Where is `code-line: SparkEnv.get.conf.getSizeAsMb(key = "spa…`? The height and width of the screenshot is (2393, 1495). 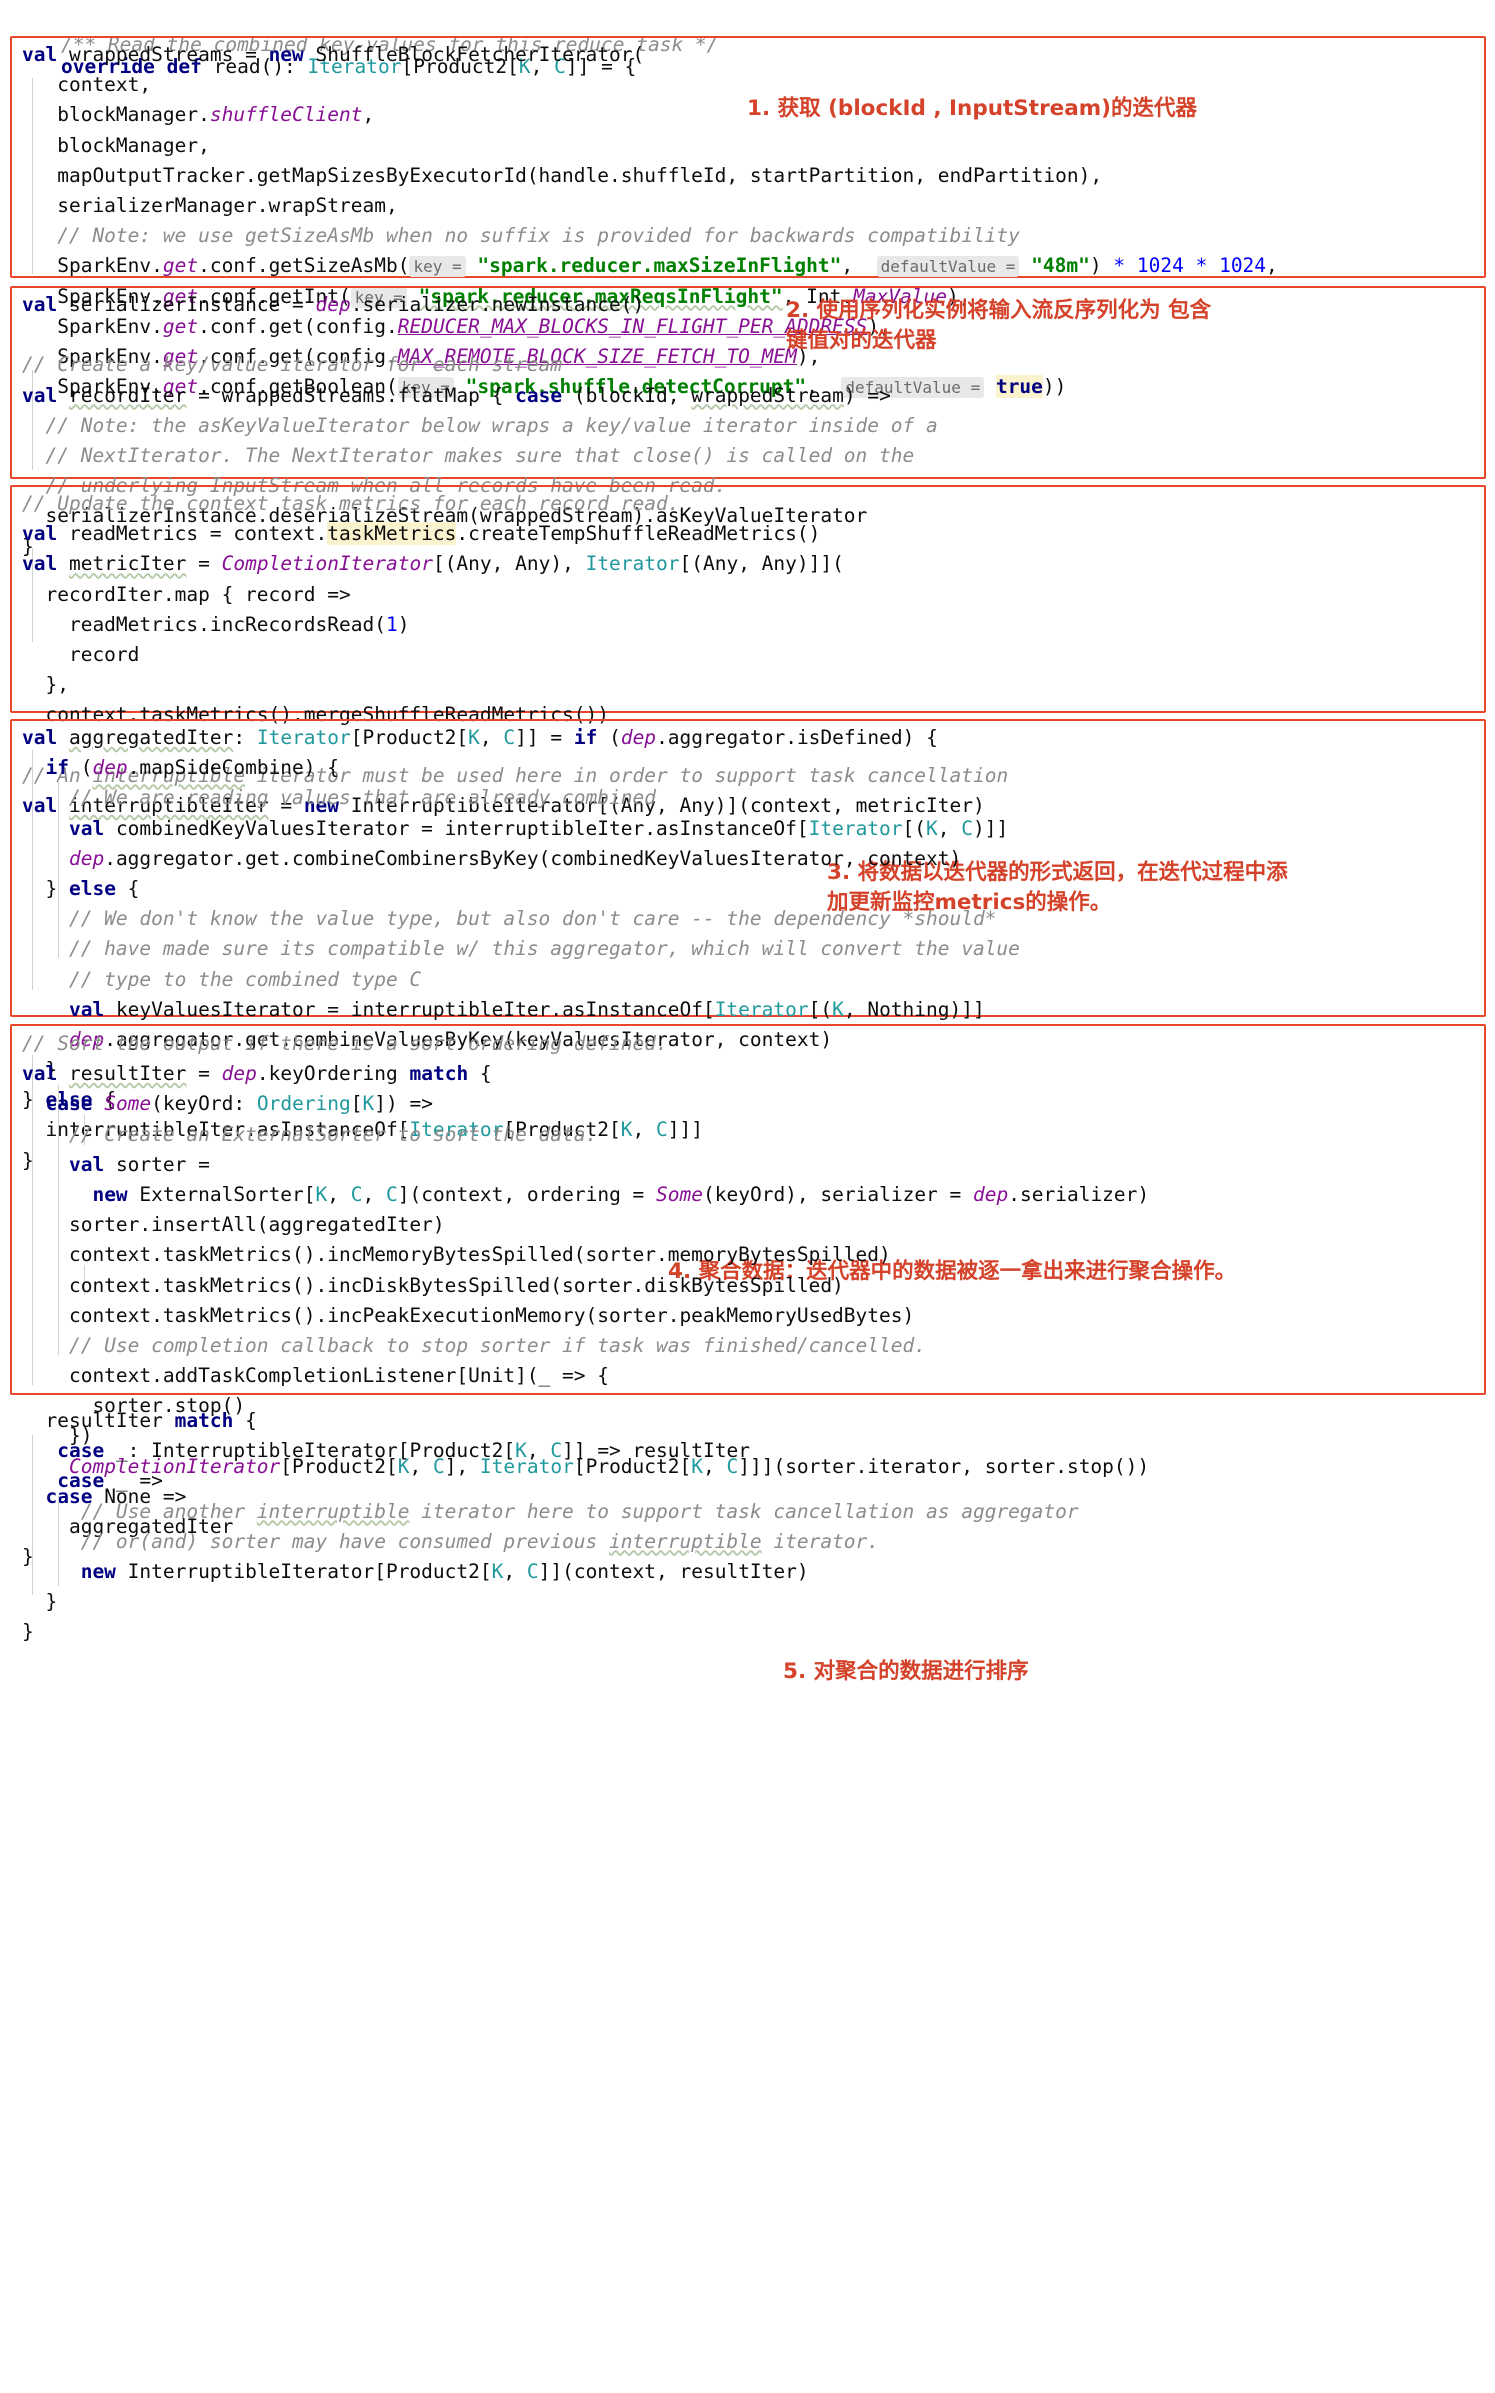
code-line: SparkEnv.get.conf.getSizeAsMb(key = "spa… is located at coordinates (650, 266).